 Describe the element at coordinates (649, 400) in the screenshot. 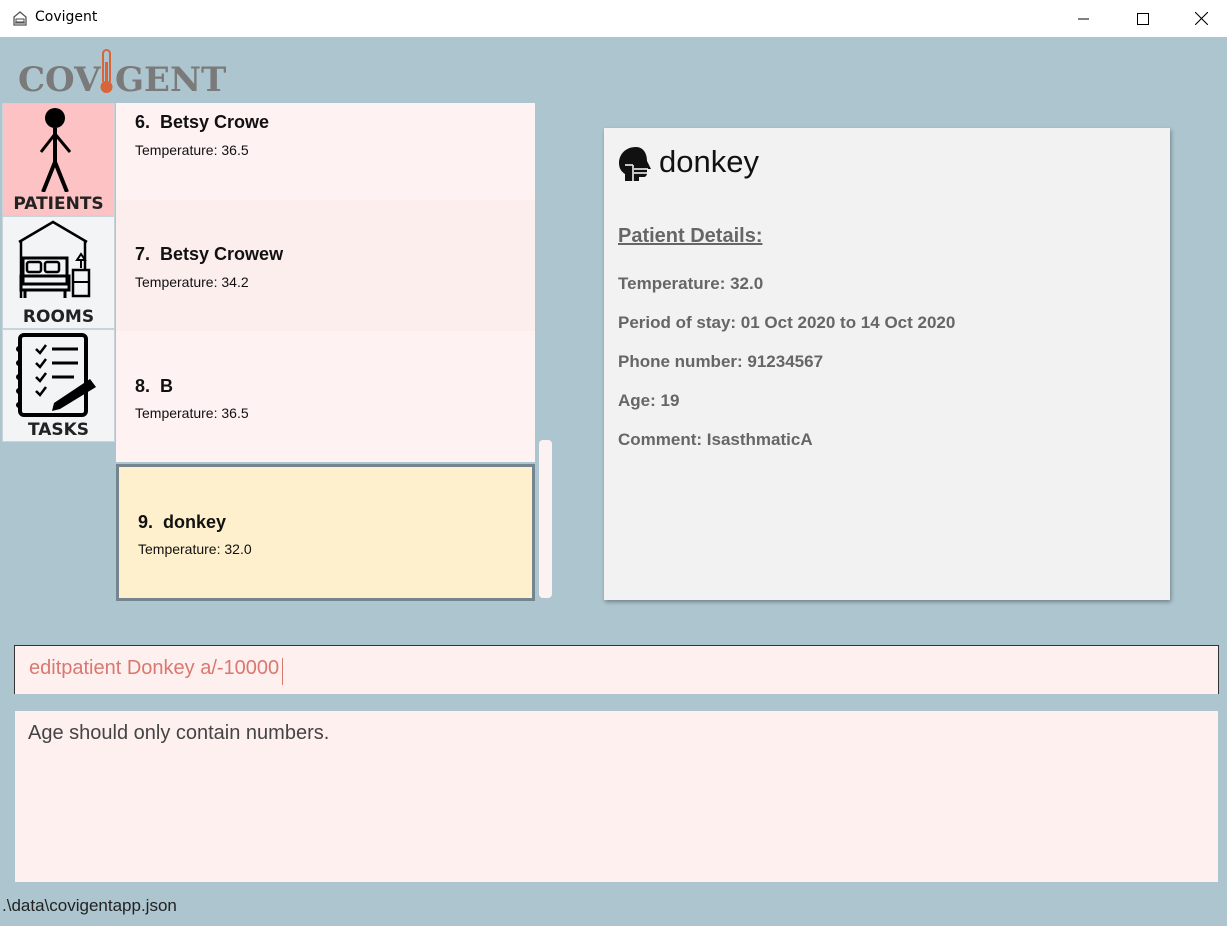

I see `detail-age: Age: 19` at that location.